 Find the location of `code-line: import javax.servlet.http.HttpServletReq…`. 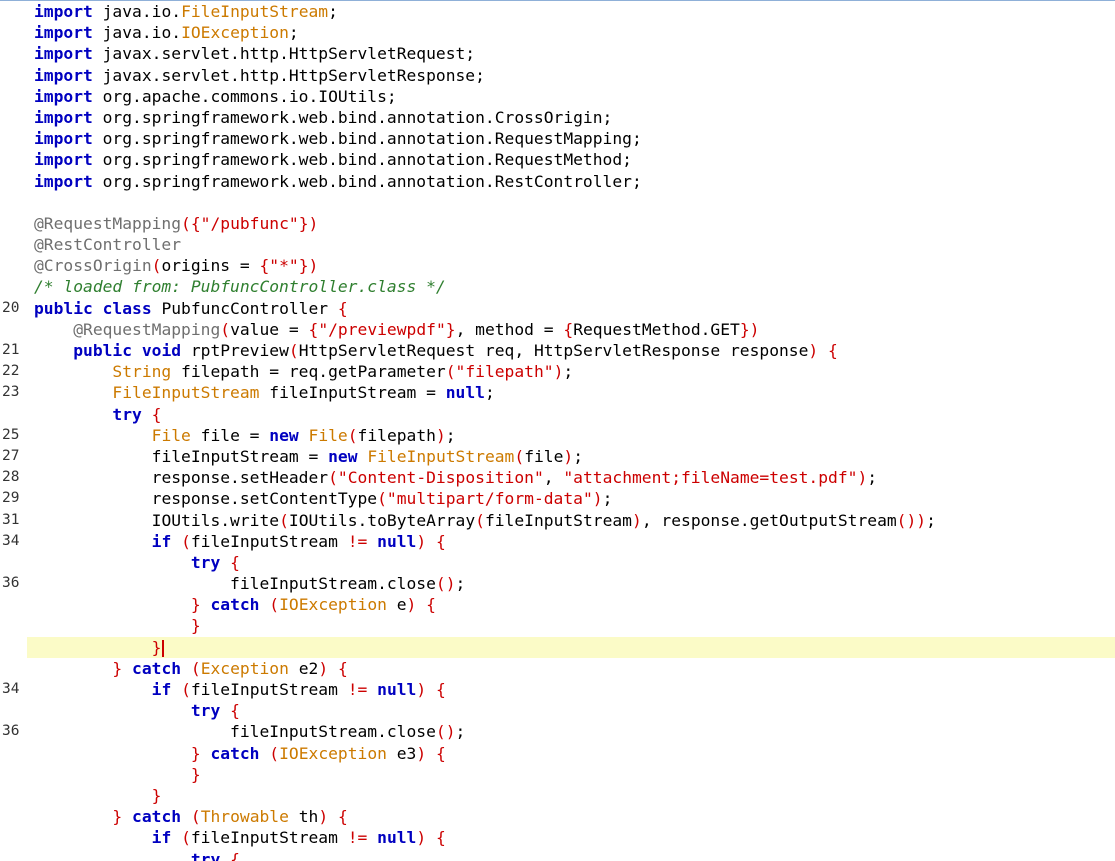

code-line: import javax.servlet.http.HttpServletReq… is located at coordinates (557, 53).